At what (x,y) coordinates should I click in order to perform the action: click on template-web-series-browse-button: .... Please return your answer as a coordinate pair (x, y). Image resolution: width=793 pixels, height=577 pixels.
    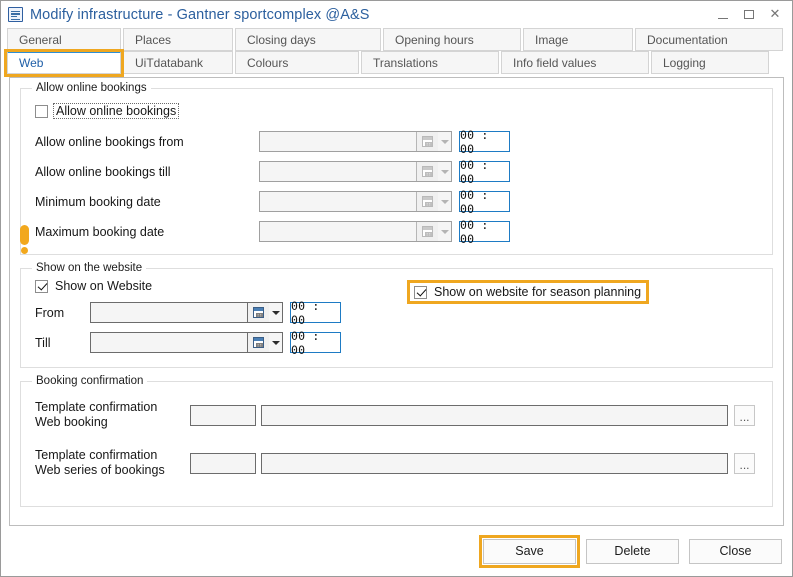
    Looking at the image, I should click on (744, 463).